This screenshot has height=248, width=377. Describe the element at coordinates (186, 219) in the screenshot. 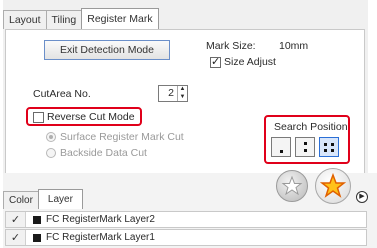

I see `list-item: ✓ FC RegisterMark Layer2` at that location.